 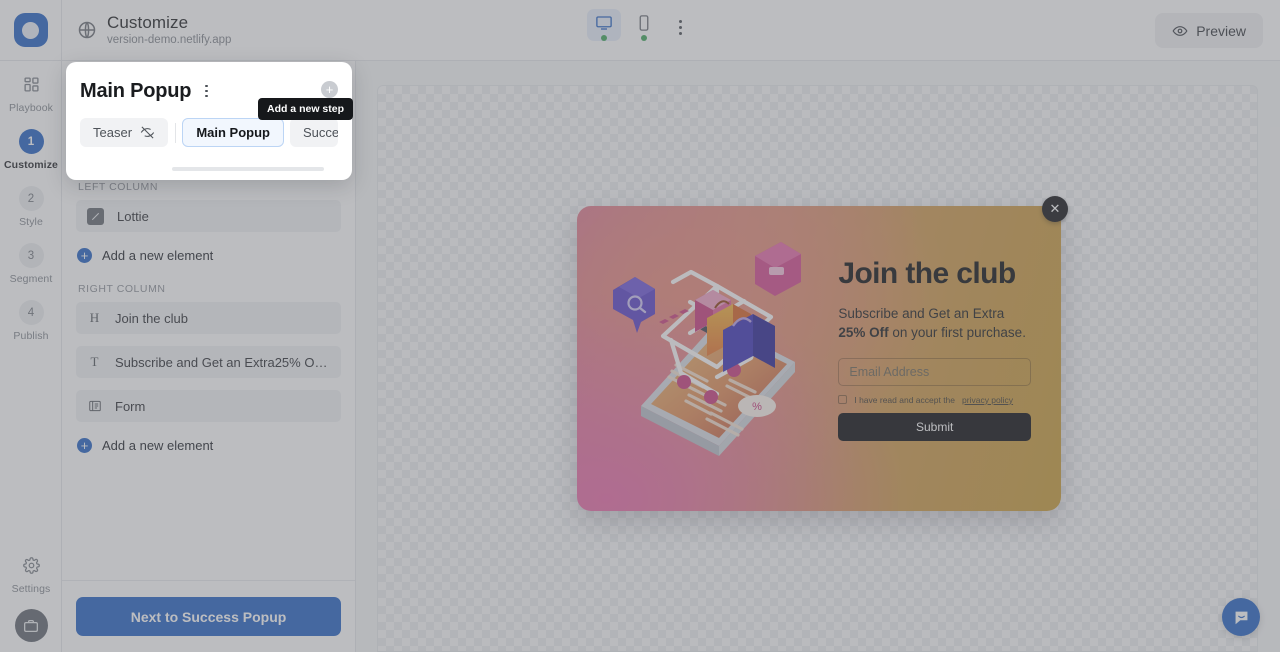 I want to click on globe-icon, so click(x=87, y=30).